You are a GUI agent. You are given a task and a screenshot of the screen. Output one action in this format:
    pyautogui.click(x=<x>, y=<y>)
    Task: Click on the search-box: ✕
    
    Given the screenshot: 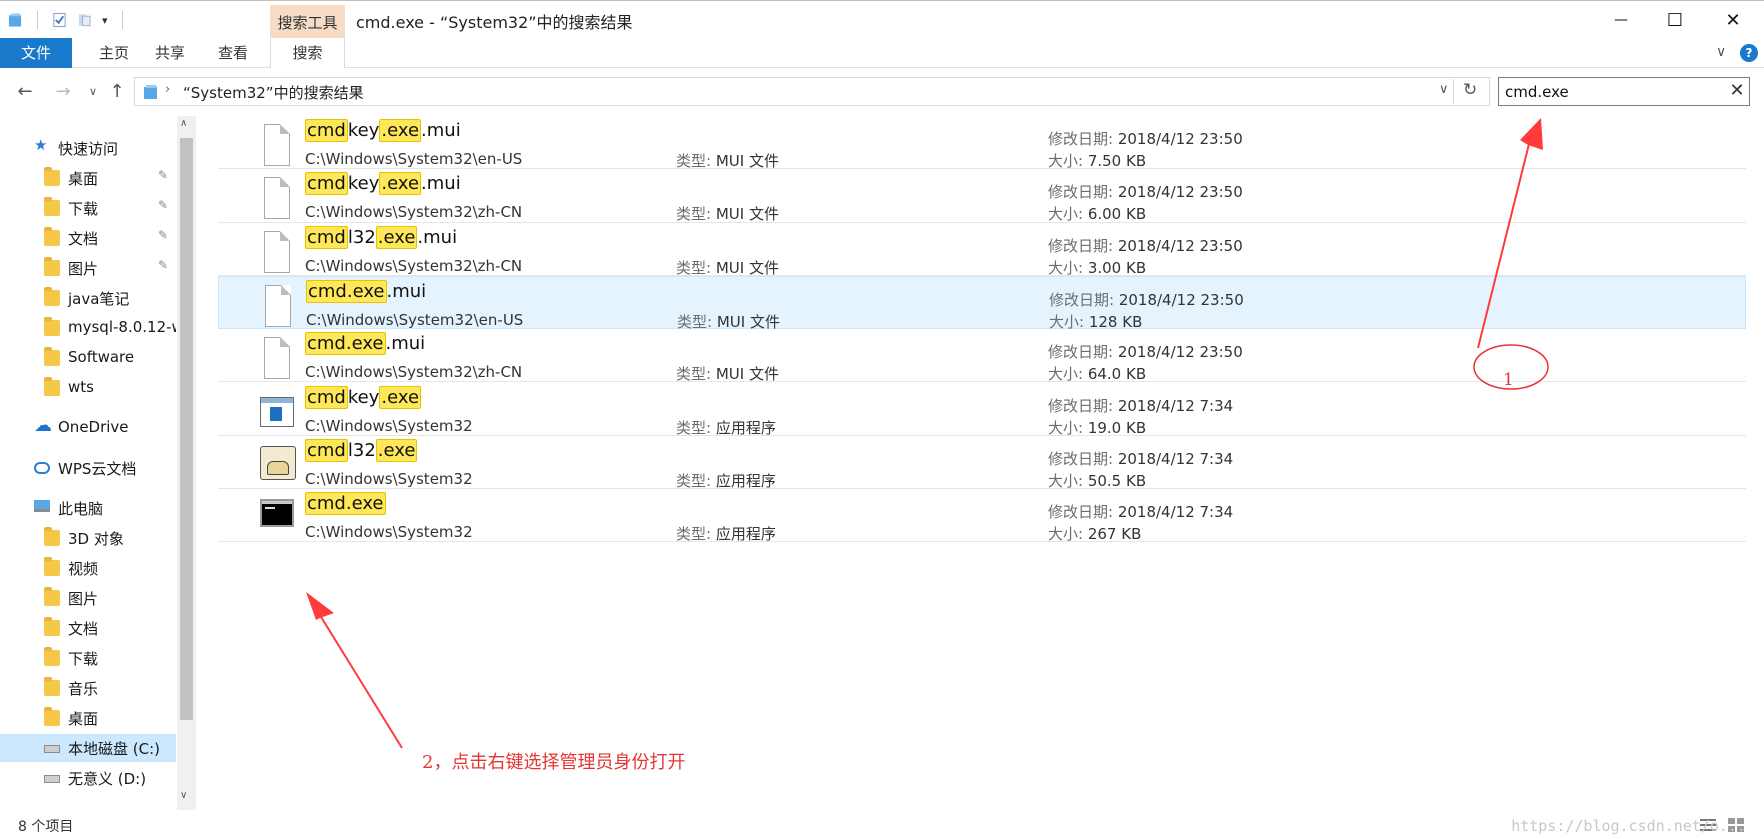 What is the action you would take?
    pyautogui.click(x=1624, y=91)
    